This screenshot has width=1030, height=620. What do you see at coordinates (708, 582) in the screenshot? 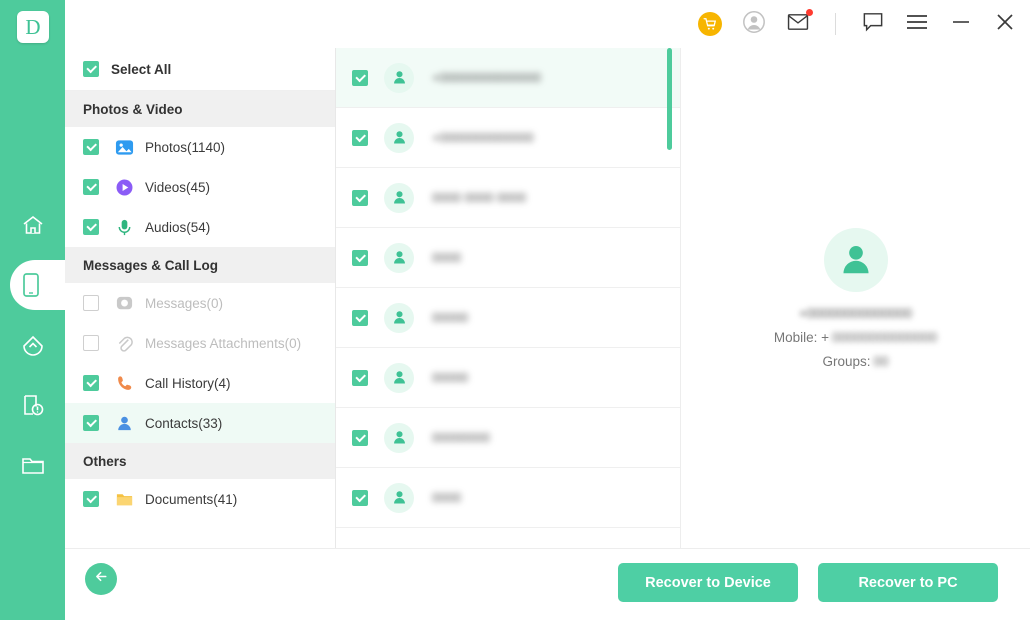
I see `recover-to-device-button: Recover to Device` at bounding box center [708, 582].